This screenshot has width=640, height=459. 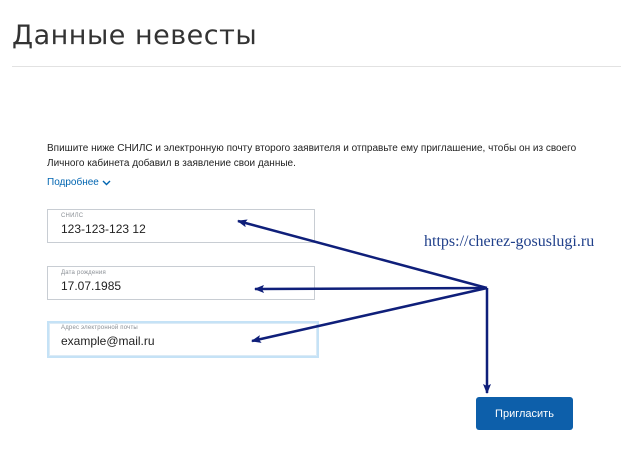 I want to click on email-input, so click(x=181, y=341).